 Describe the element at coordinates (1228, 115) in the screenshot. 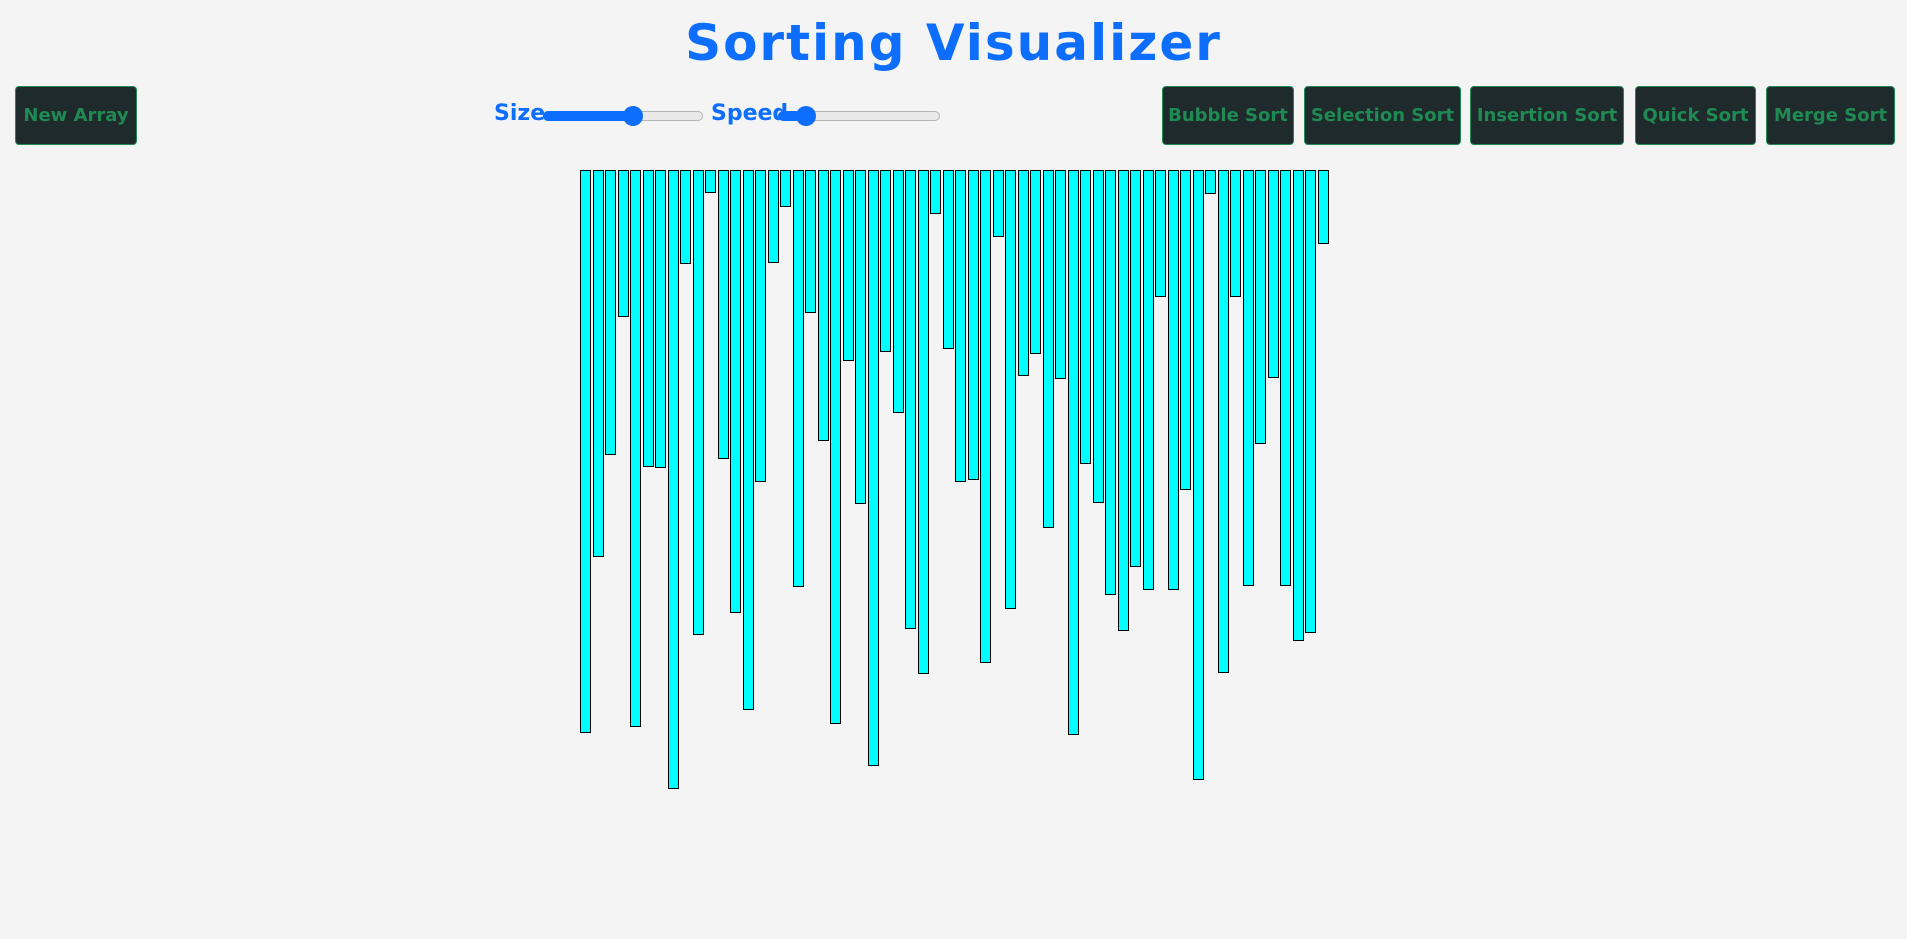

I see `bubble-sort-button: Bubble Sort` at that location.